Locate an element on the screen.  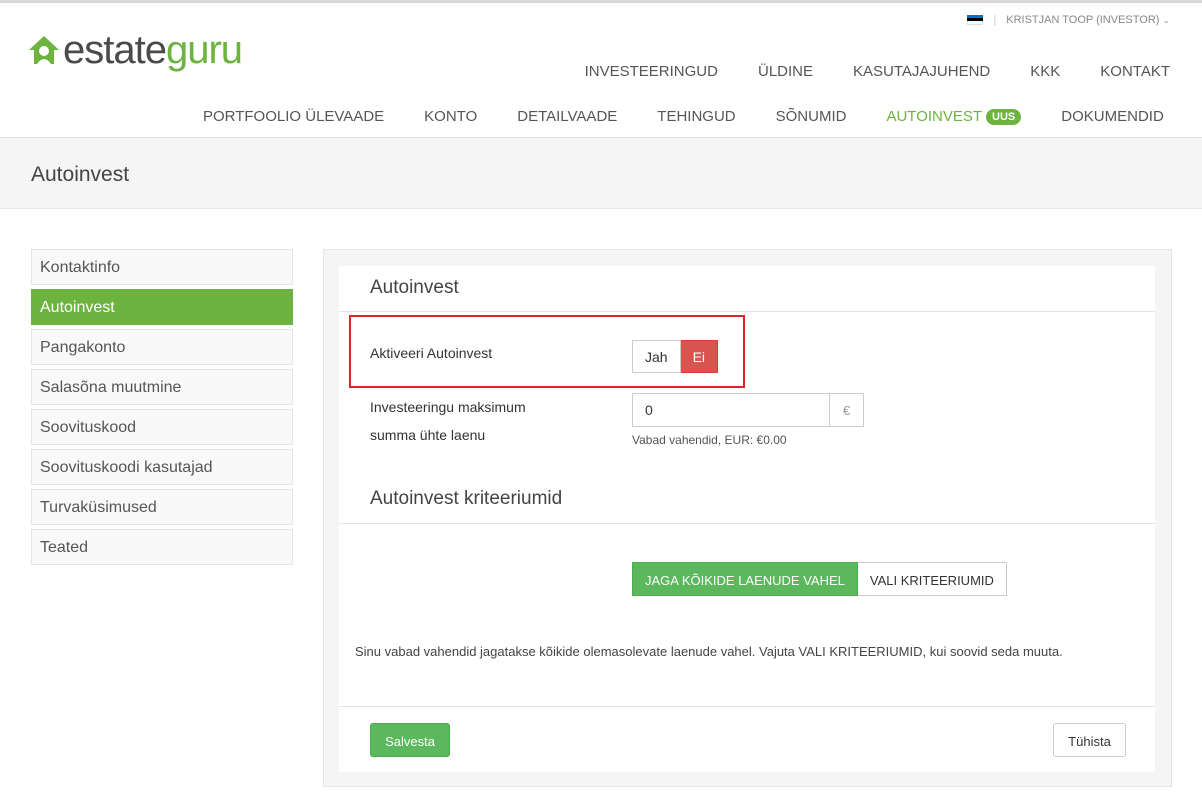
max-amount-label: Investeeringu maksimum summa ühte laenu is located at coordinates (448, 421).